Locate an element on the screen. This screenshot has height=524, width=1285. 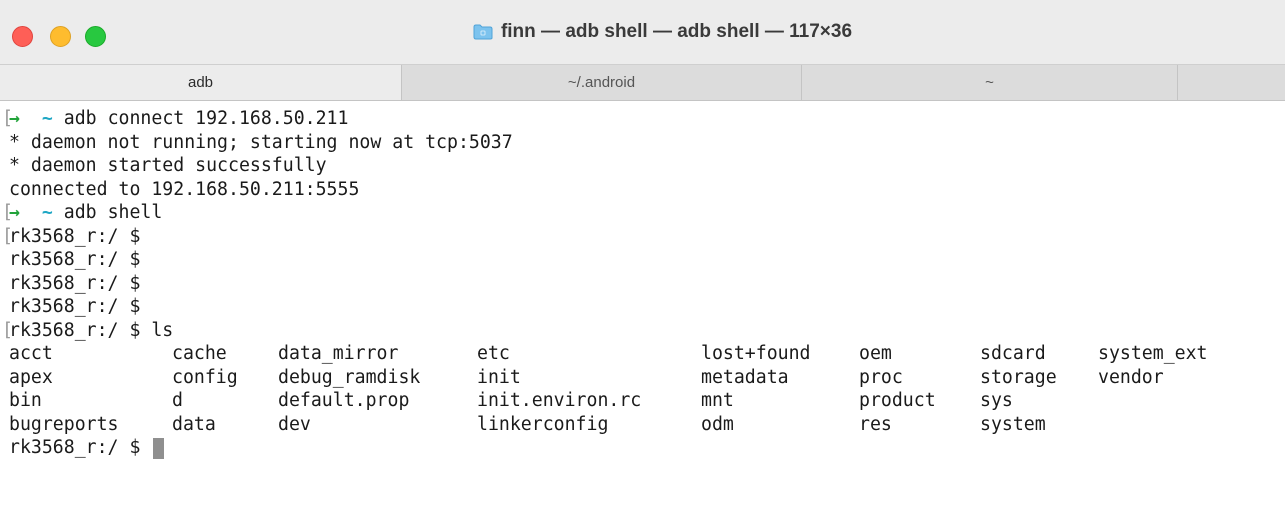
tab-bar: adb ~/.android ~ is located at coordinates (642, 82).